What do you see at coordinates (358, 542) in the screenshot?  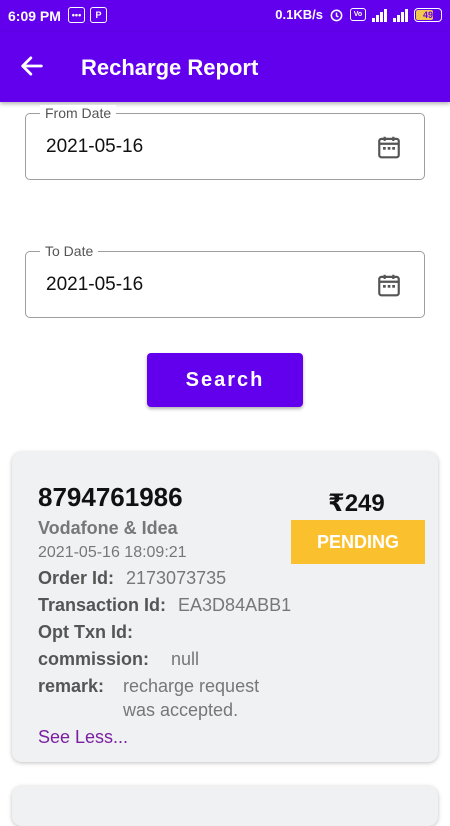 I see `status-badge: PENDING` at bounding box center [358, 542].